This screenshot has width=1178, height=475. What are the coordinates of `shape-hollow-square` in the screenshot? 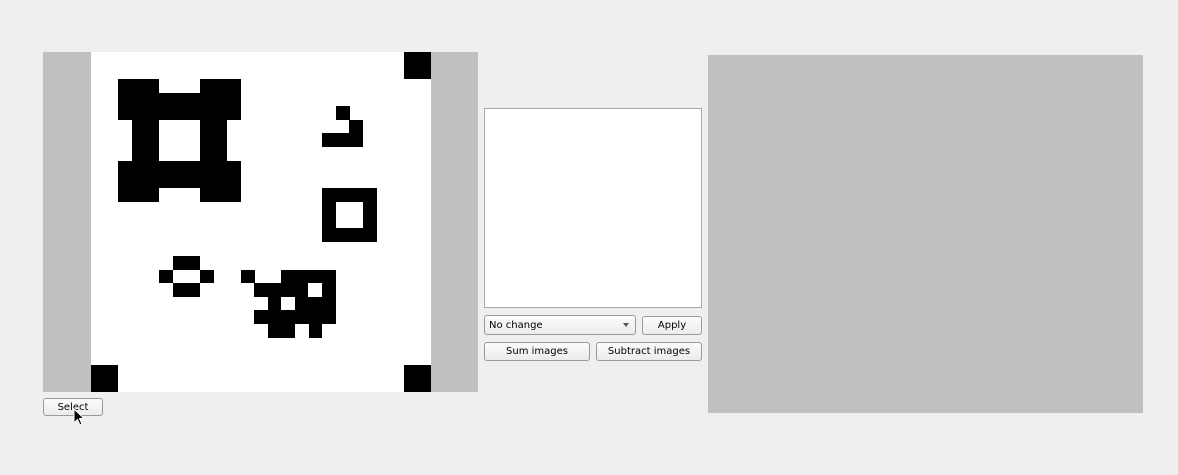 It's located at (349, 215).